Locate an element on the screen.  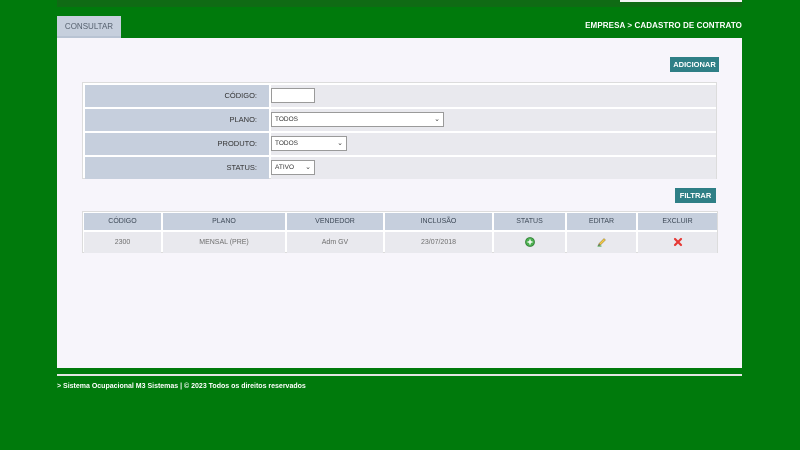
cell-excluir is located at coordinates (677, 242).